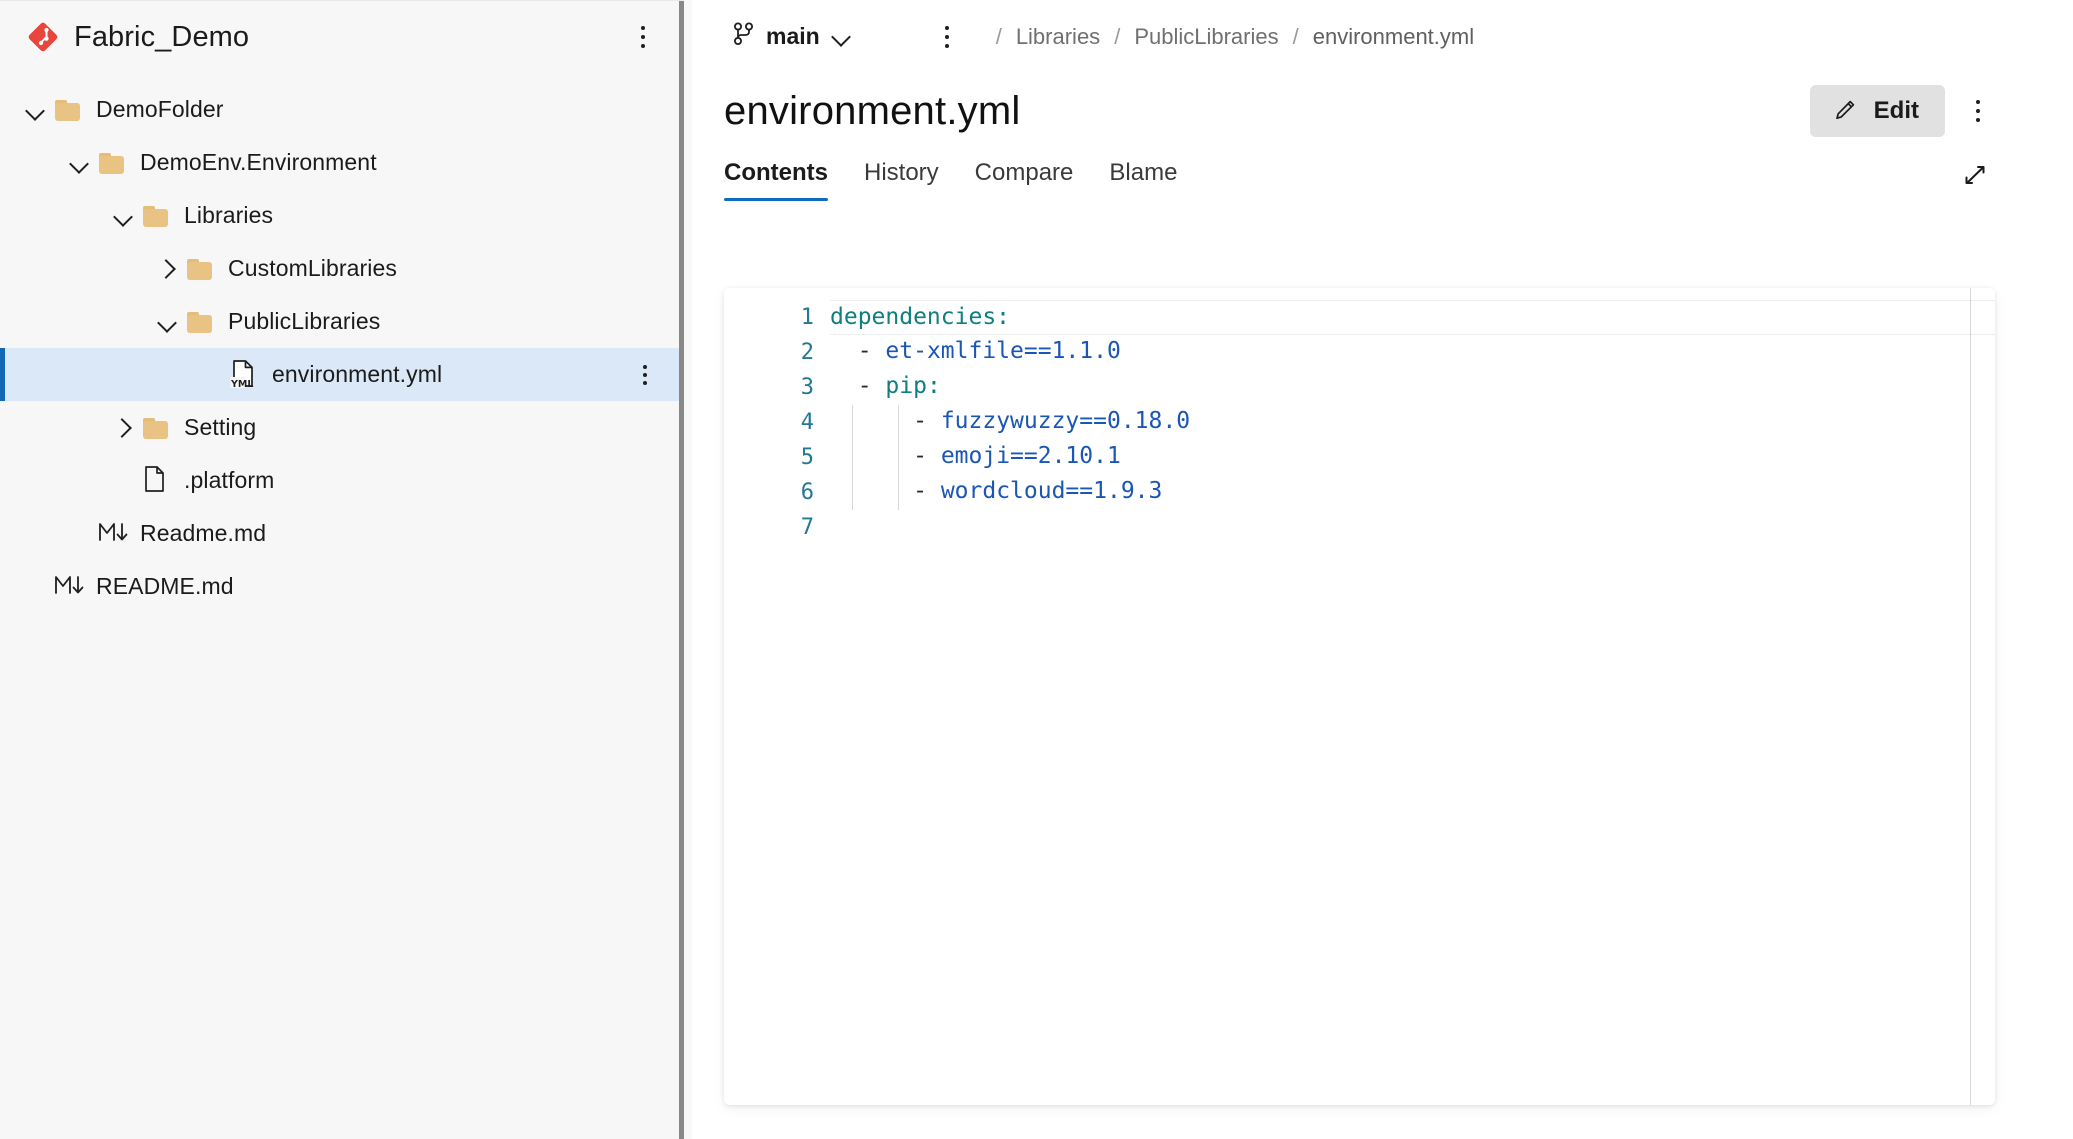 This screenshot has height=1139, width=2073. I want to click on code-line-text: - fuzzywuzzy==0.18.0, so click(1412, 422).